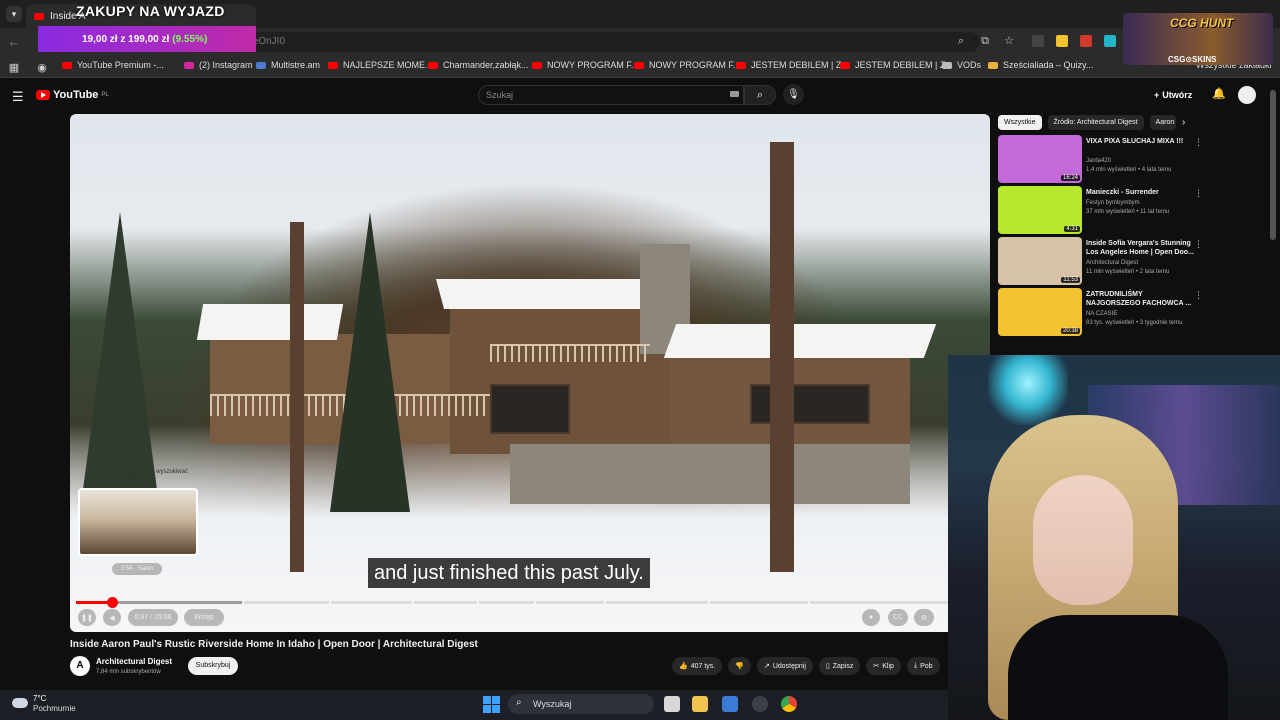 The image size is (1280, 720). Describe the element at coordinates (42, 68) in the screenshot. I see `chrome-icon: ◉` at that location.